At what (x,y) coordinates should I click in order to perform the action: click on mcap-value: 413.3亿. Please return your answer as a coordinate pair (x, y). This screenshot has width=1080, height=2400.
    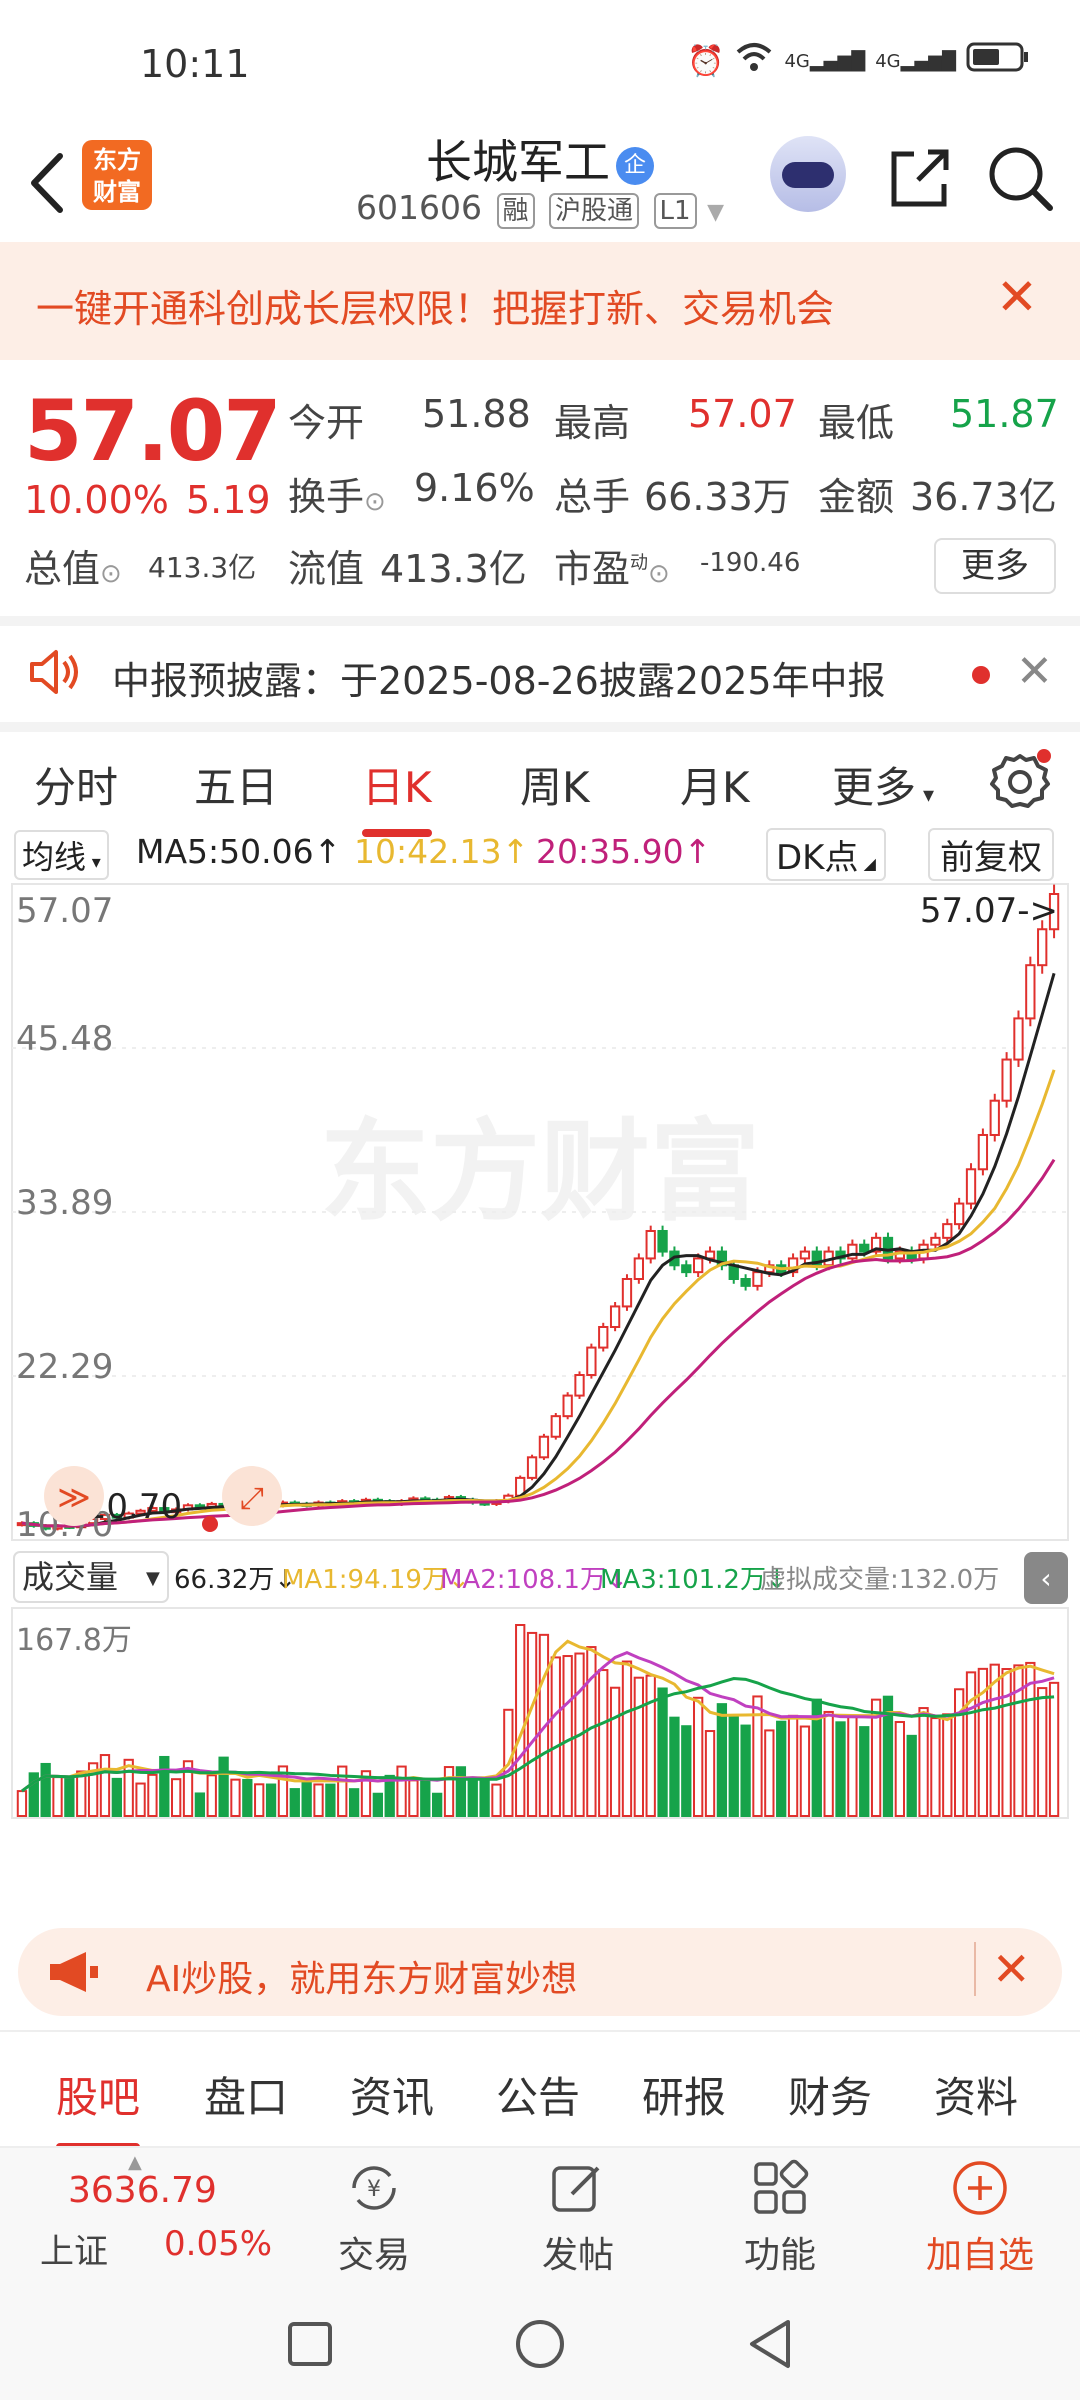
    Looking at the image, I should click on (202, 567).